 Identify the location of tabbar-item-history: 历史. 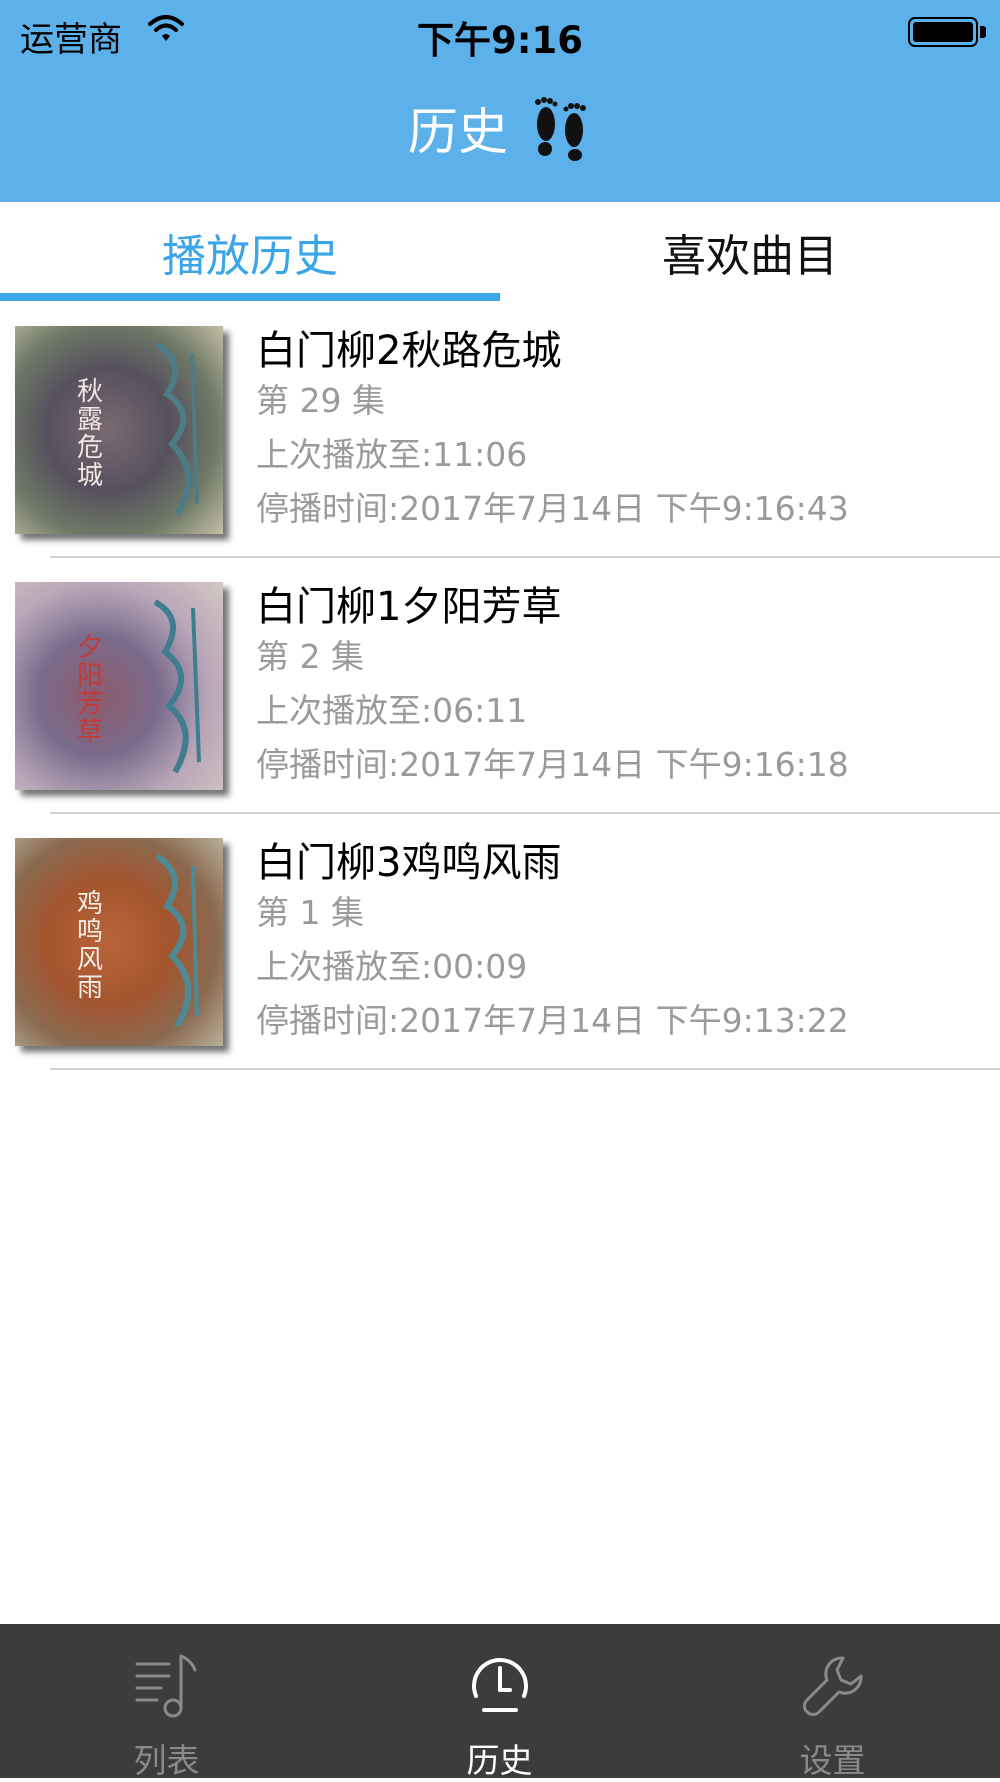
(499, 1702).